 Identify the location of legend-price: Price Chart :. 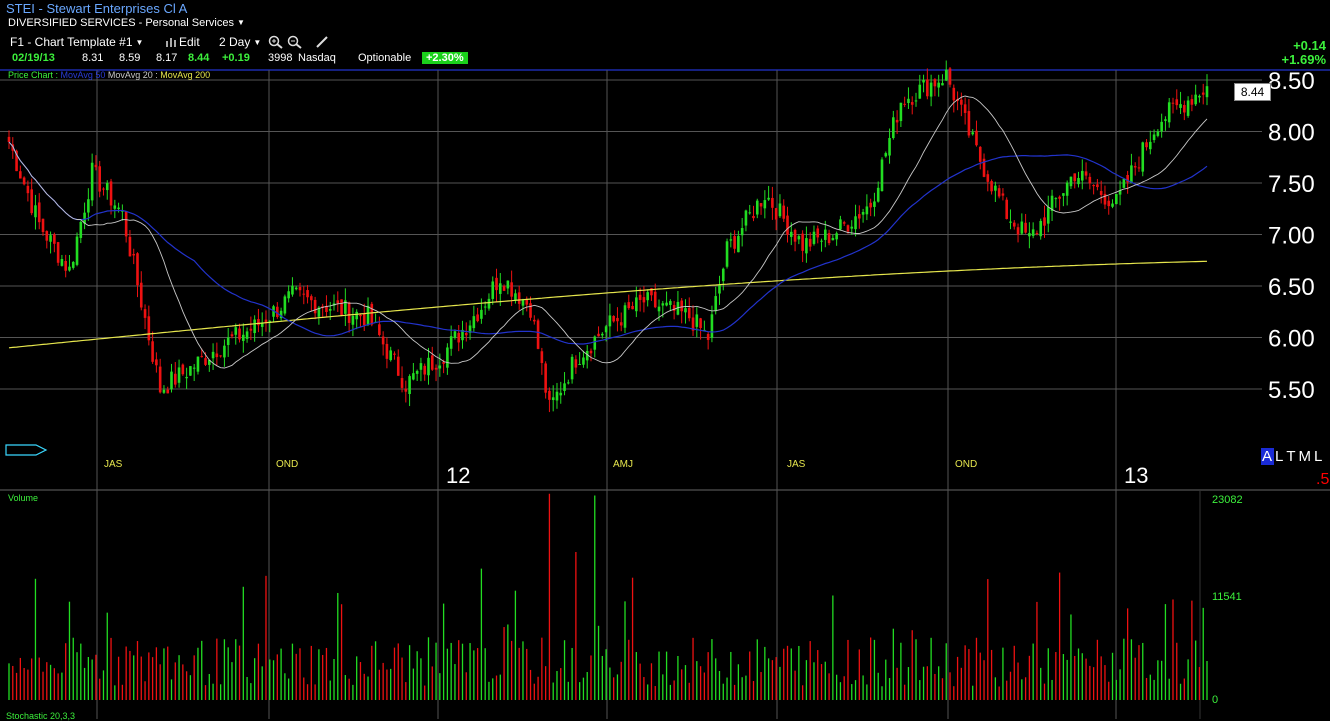
(33, 75).